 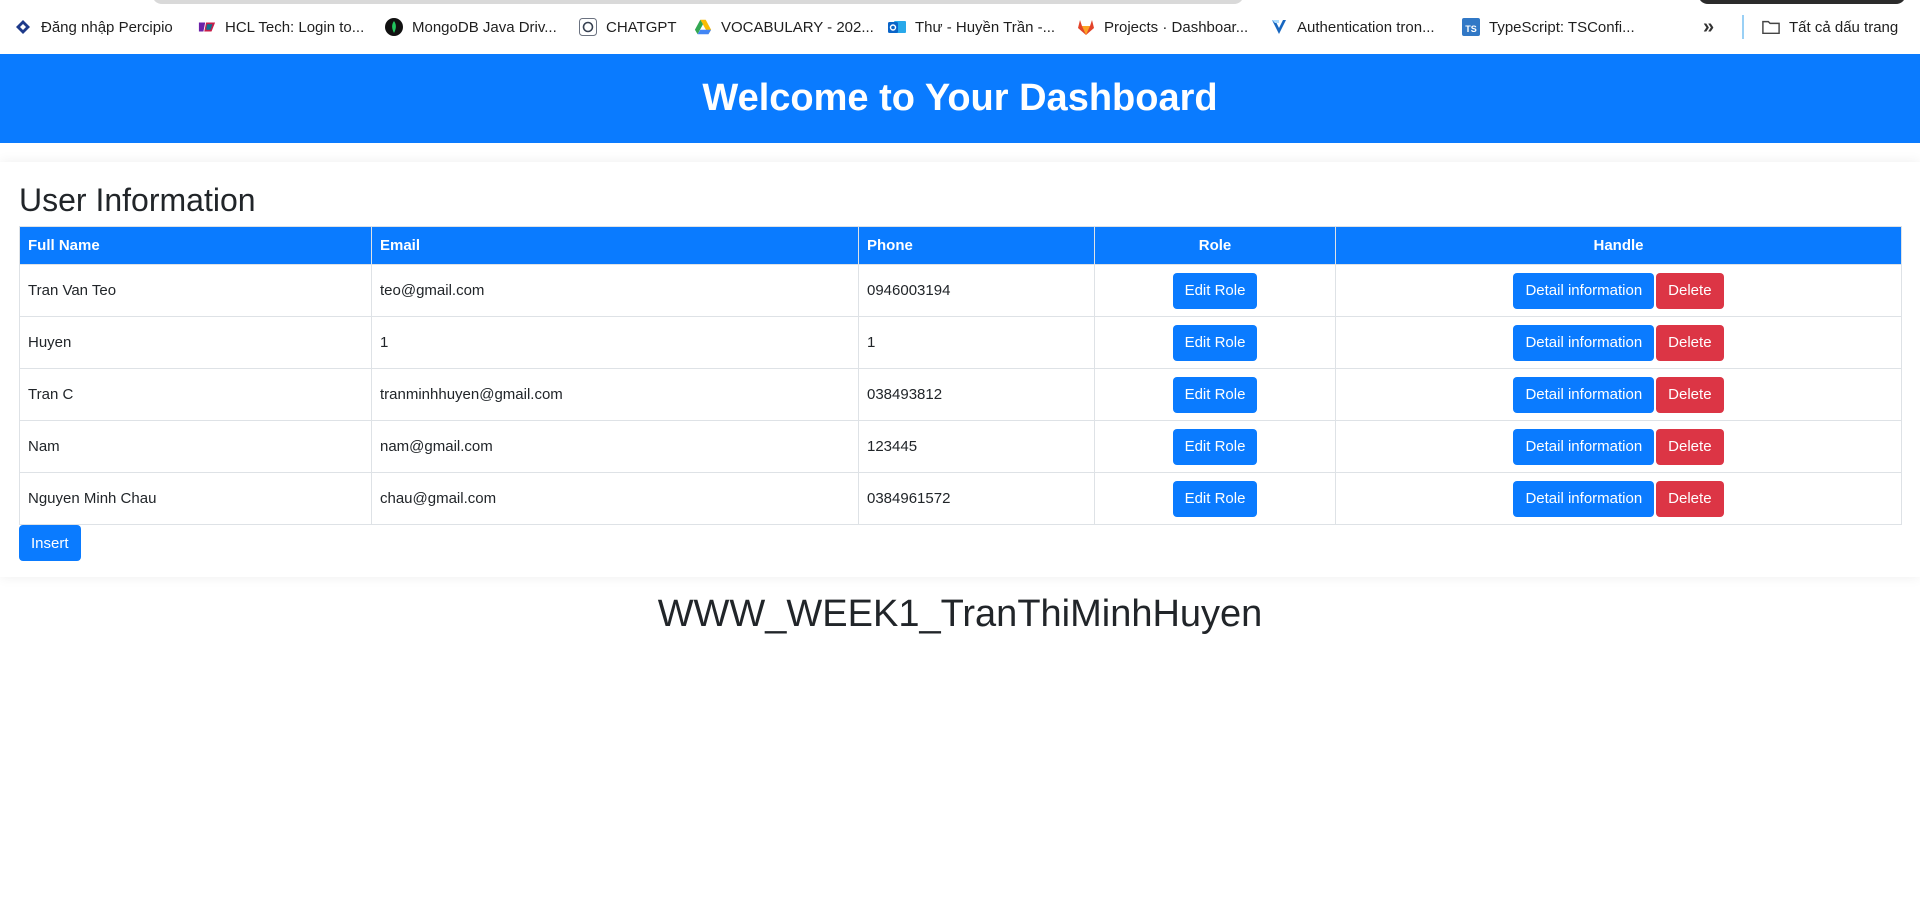 What do you see at coordinates (137, 200) in the screenshot?
I see `section-title: User Information` at bounding box center [137, 200].